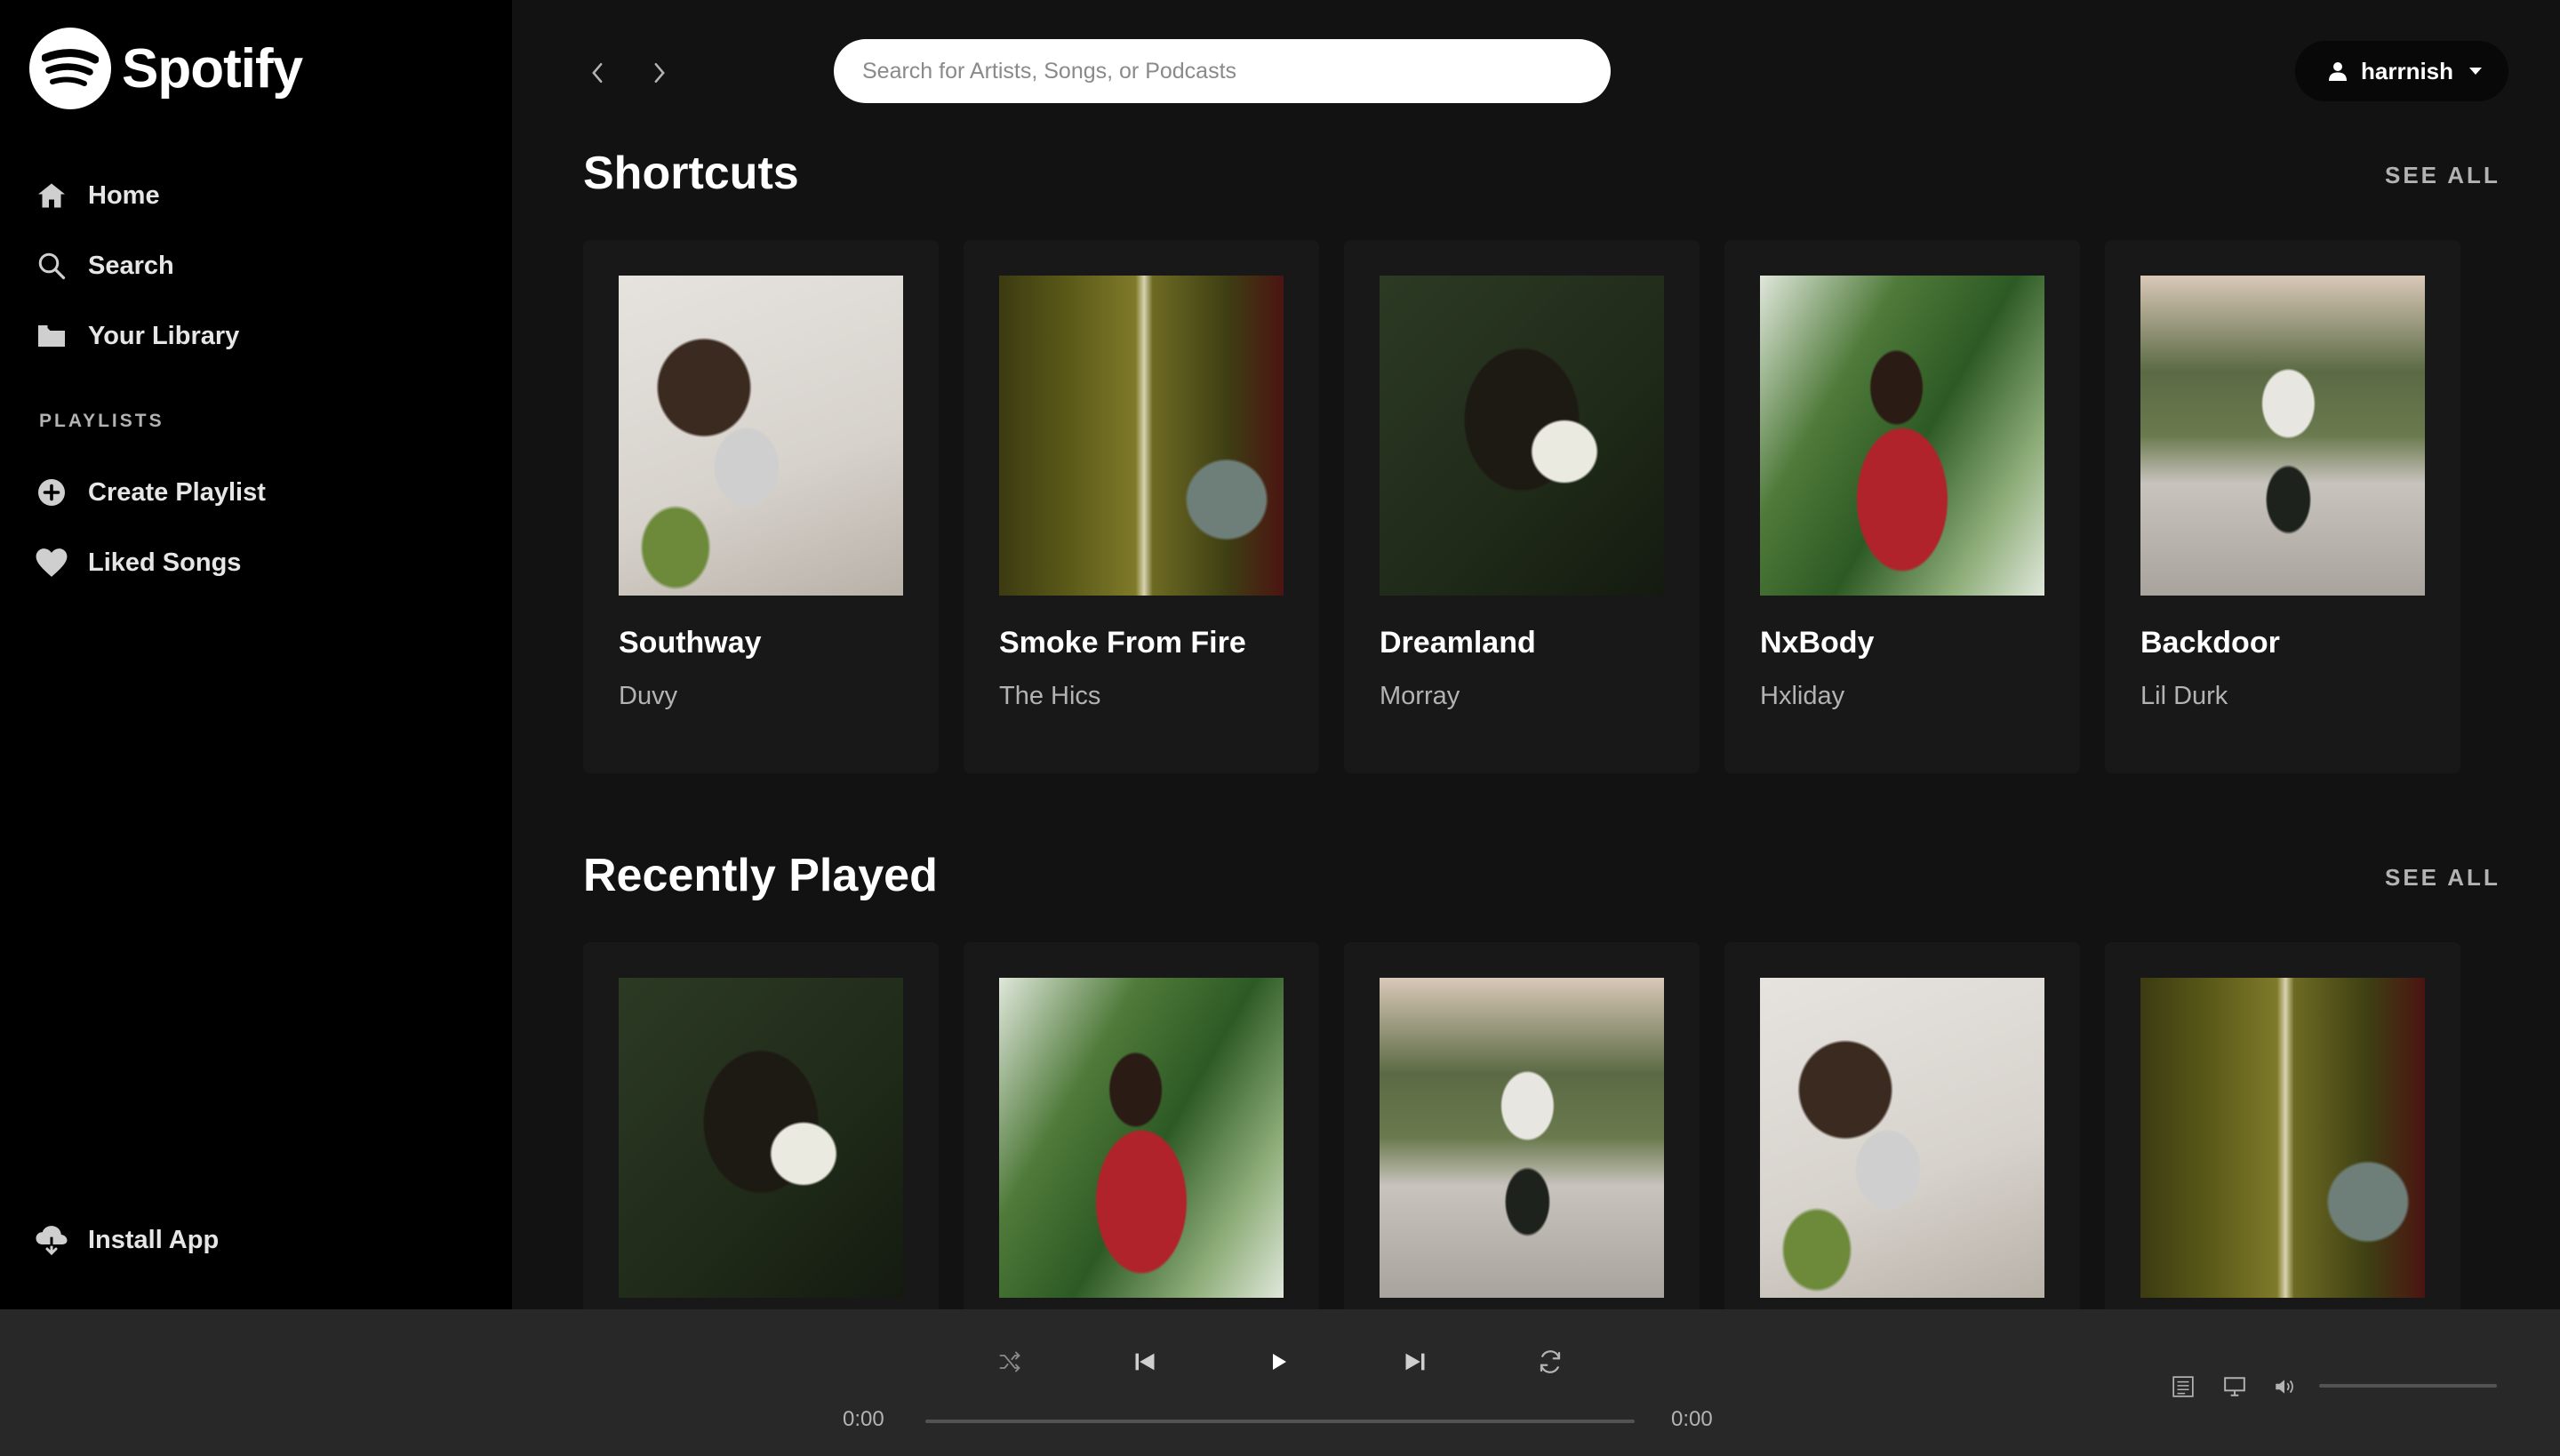 The height and width of the screenshot is (1456, 2560). Describe the element at coordinates (2442, 878) in the screenshot. I see `recently-played-see-all-link: SEE ALL` at that location.